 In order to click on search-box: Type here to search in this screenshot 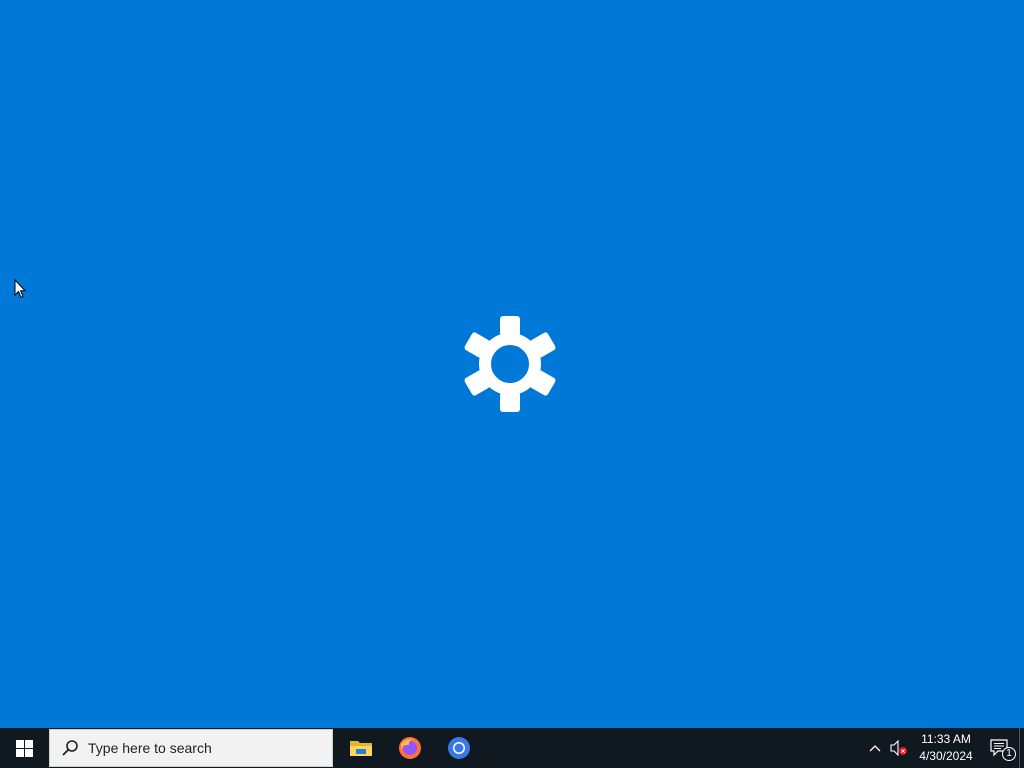, I will do `click(191, 748)`.